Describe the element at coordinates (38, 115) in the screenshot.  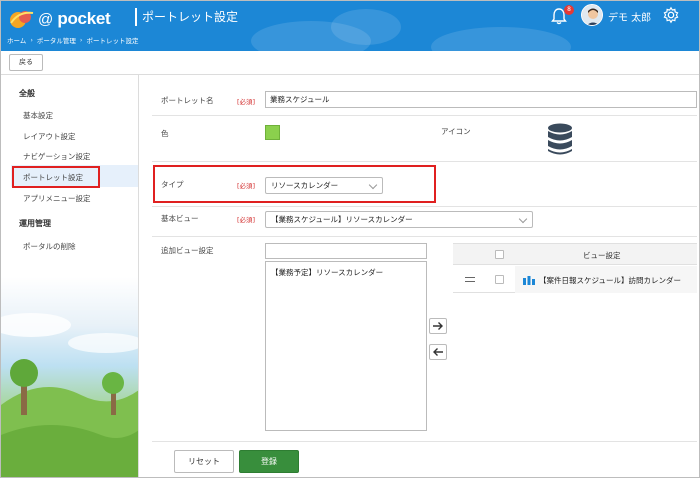
I see `sidebar-item-basic: 基本設定` at that location.